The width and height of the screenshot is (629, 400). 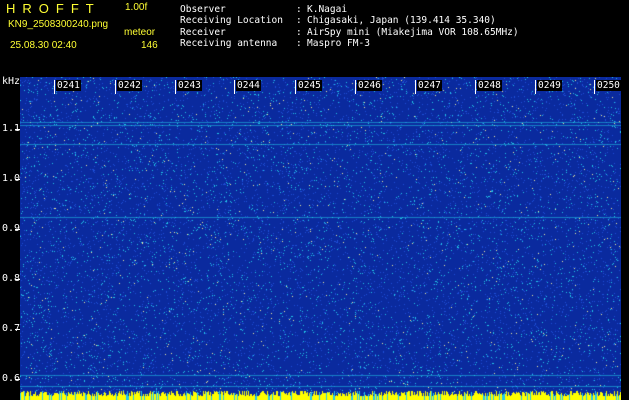 I want to click on time-tick-label: 0247, so click(x=428, y=87).